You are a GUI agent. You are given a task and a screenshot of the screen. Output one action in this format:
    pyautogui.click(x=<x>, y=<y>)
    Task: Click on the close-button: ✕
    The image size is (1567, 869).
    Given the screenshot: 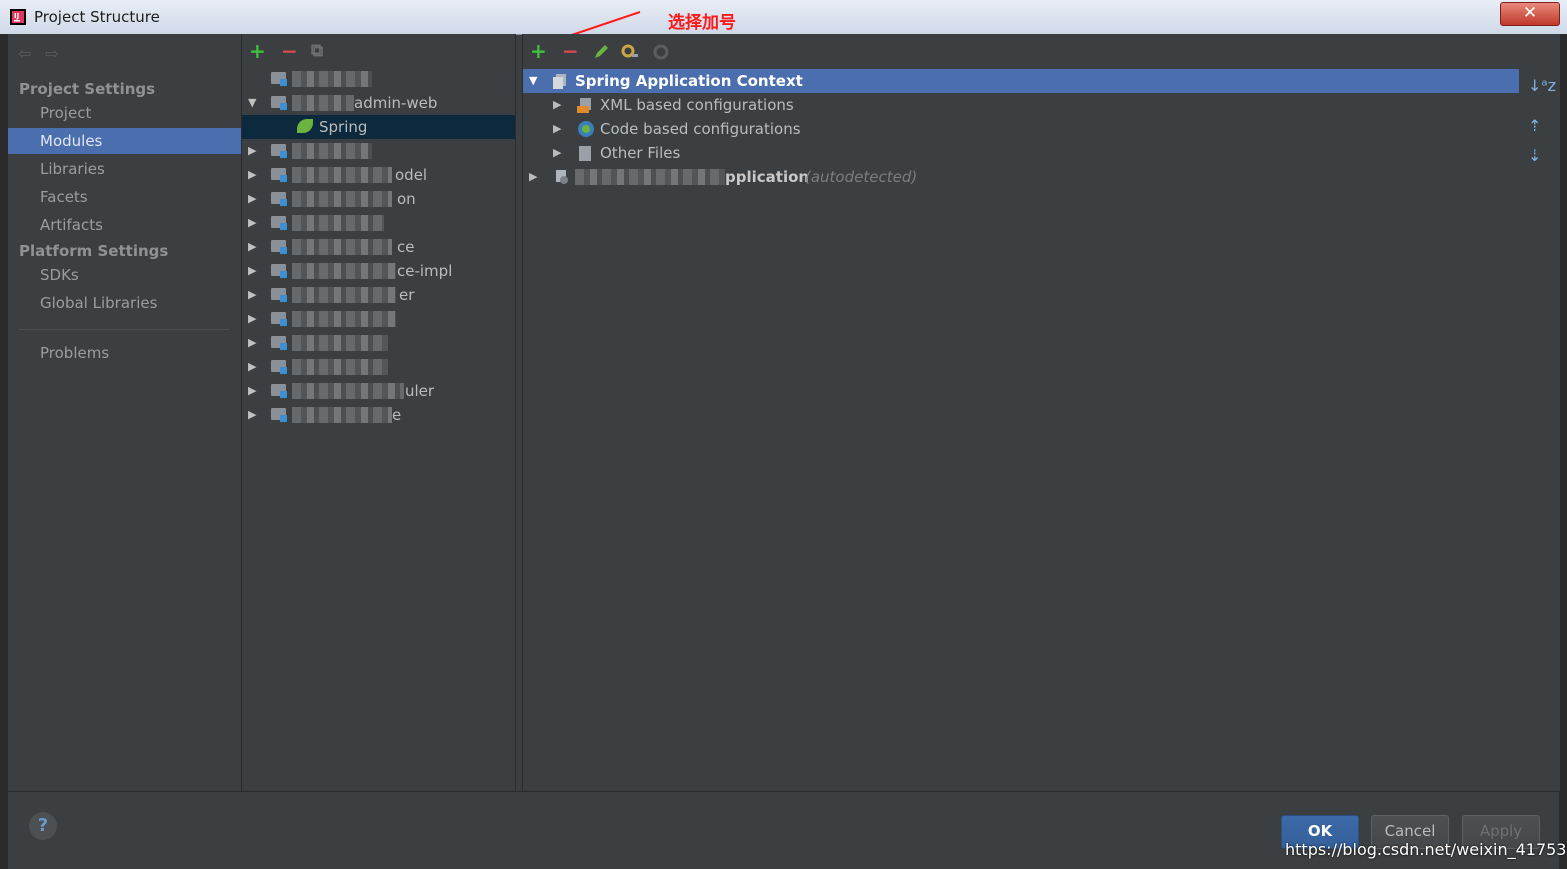 What is the action you would take?
    pyautogui.click(x=1530, y=14)
    